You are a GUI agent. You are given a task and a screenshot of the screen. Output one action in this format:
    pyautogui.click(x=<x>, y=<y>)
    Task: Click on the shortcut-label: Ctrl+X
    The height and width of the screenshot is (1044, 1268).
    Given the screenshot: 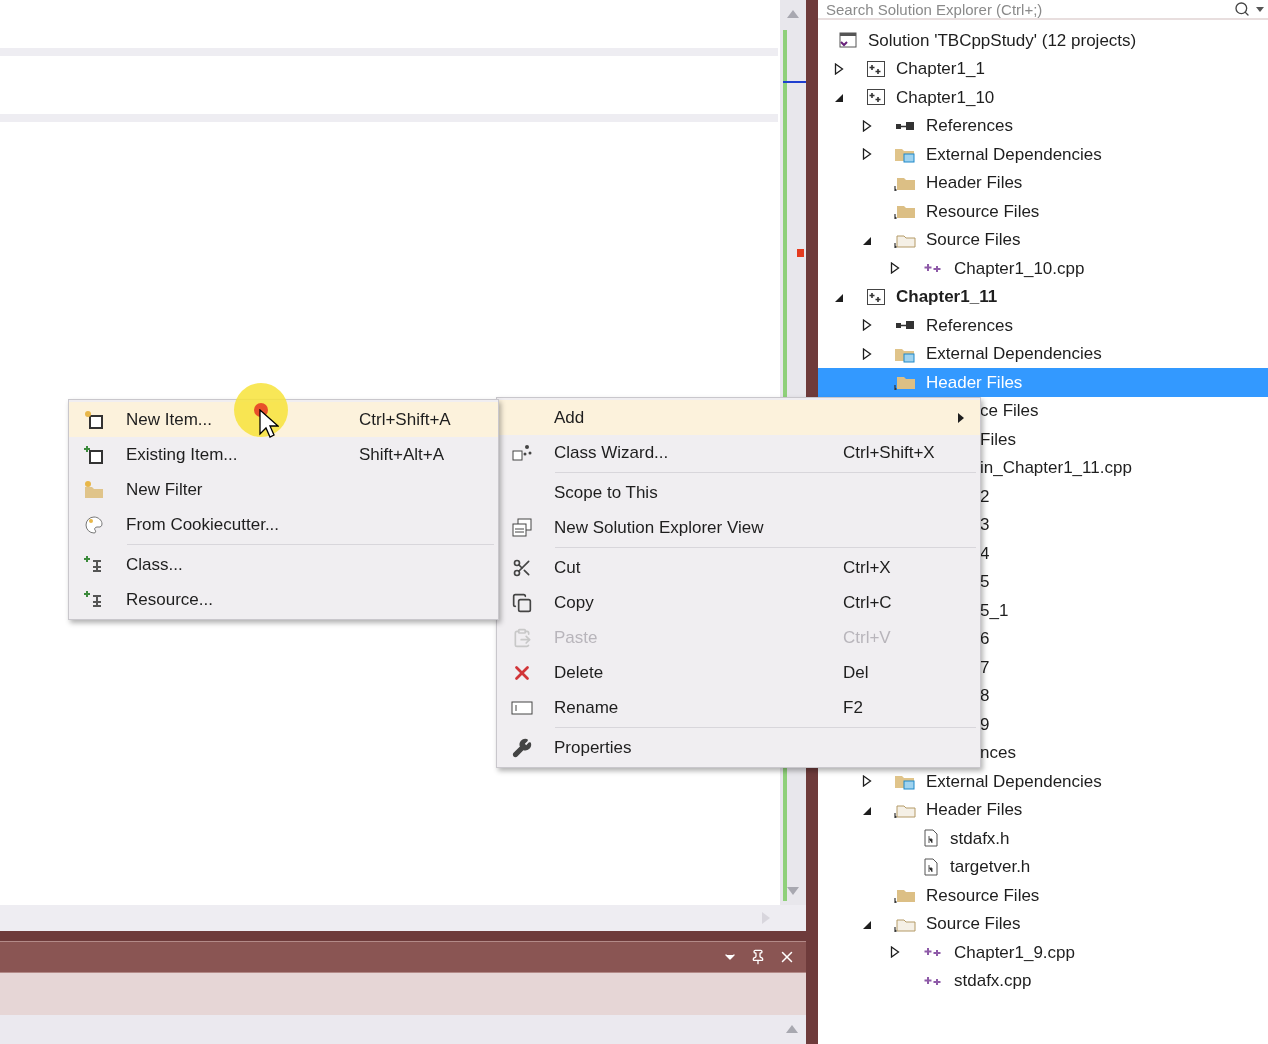 What is the action you would take?
    pyautogui.click(x=867, y=567)
    